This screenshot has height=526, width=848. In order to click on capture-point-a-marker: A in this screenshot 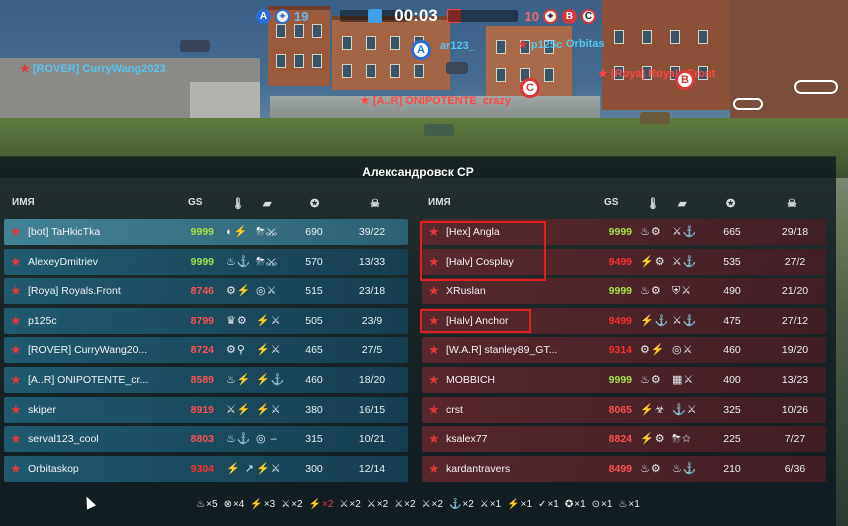, I will do `click(421, 50)`.